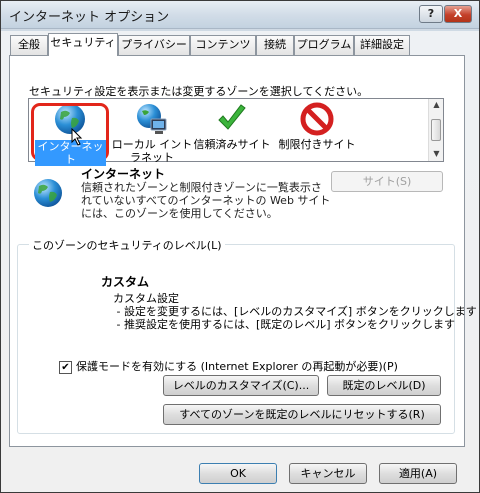 The width and height of the screenshot is (480, 493). I want to click on zone-list: インターネット ローカル イントラネット 信頼済みサイト 制限付きサイト ▲ ▼, so click(236, 132).